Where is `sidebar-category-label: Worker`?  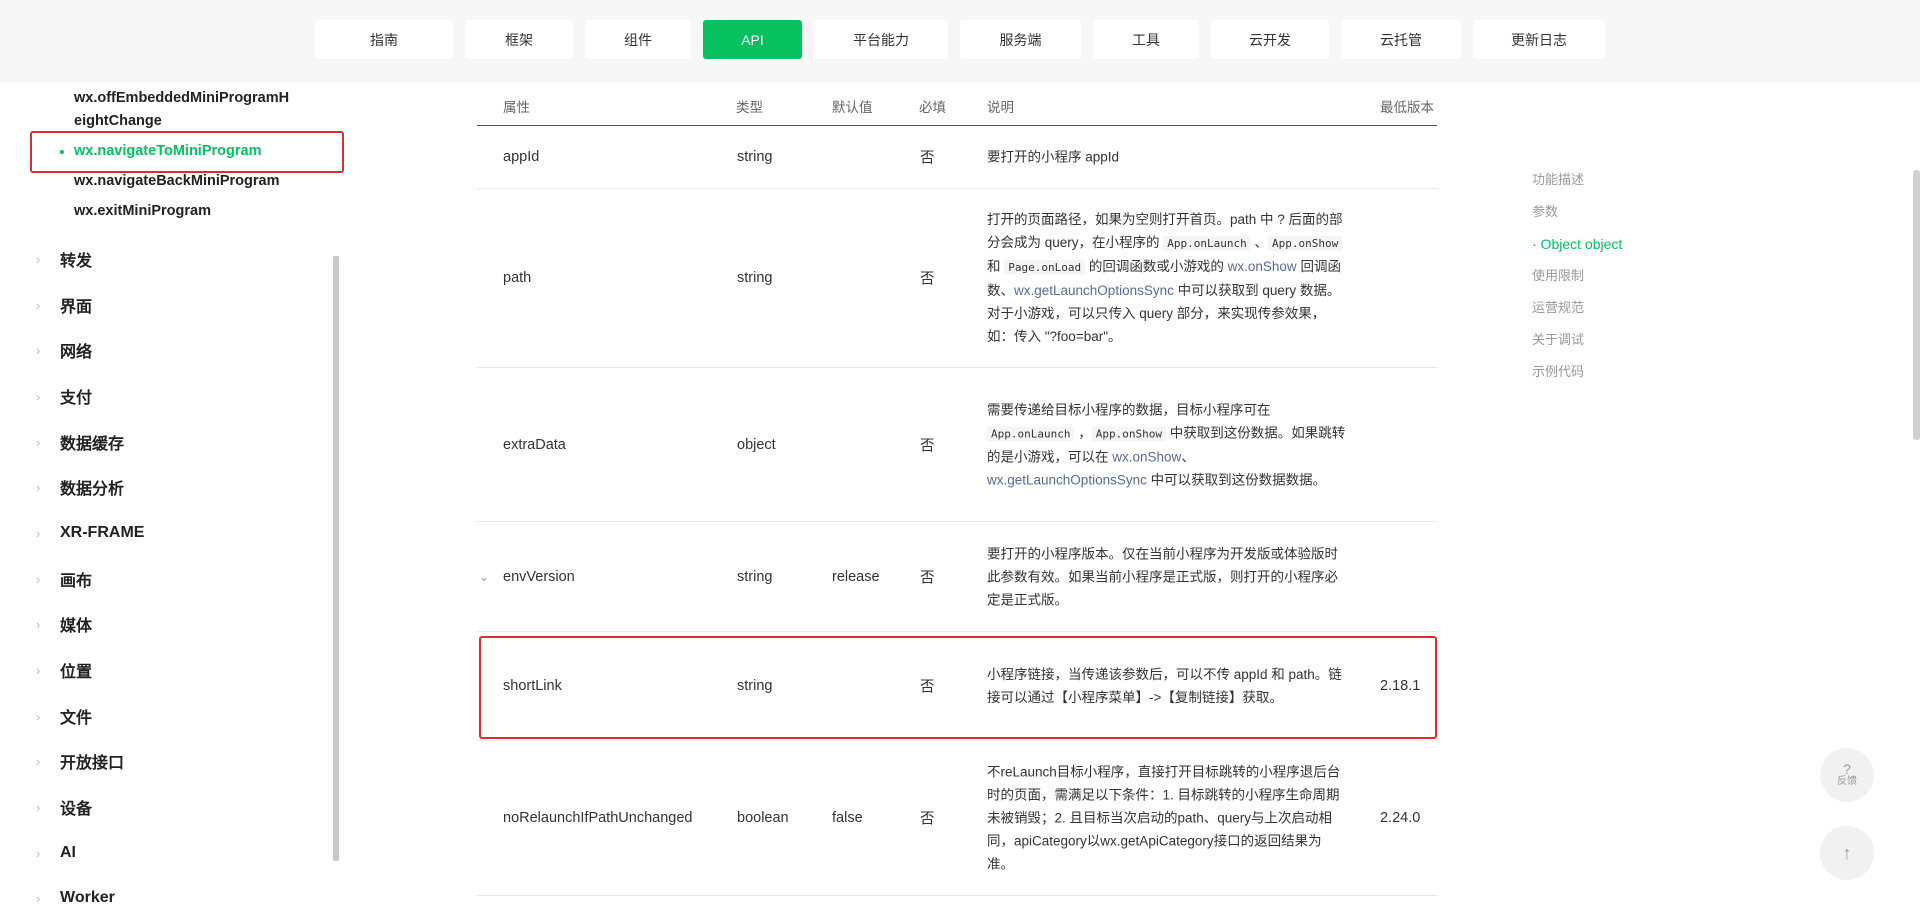
sidebar-category-label: Worker is located at coordinates (87, 897).